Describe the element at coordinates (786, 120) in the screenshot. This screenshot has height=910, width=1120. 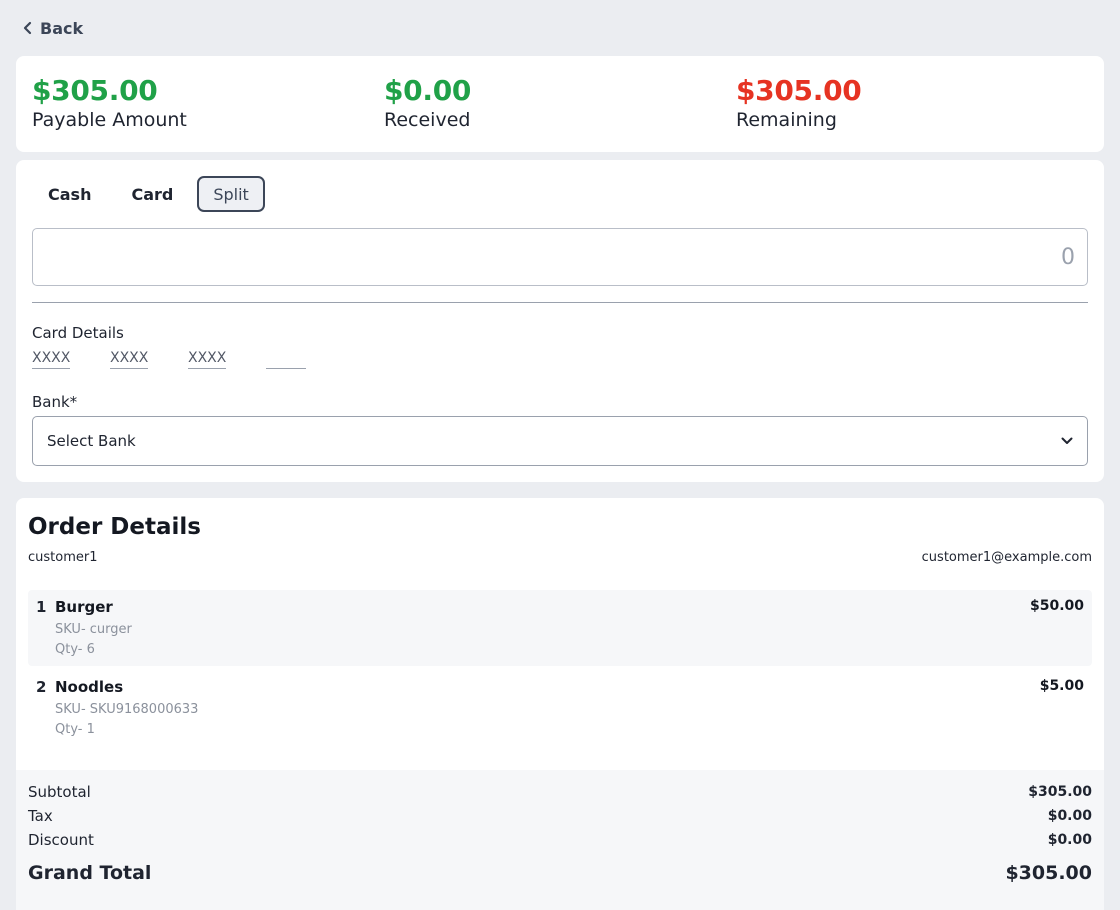
I see `remaining-label: Remaining` at that location.